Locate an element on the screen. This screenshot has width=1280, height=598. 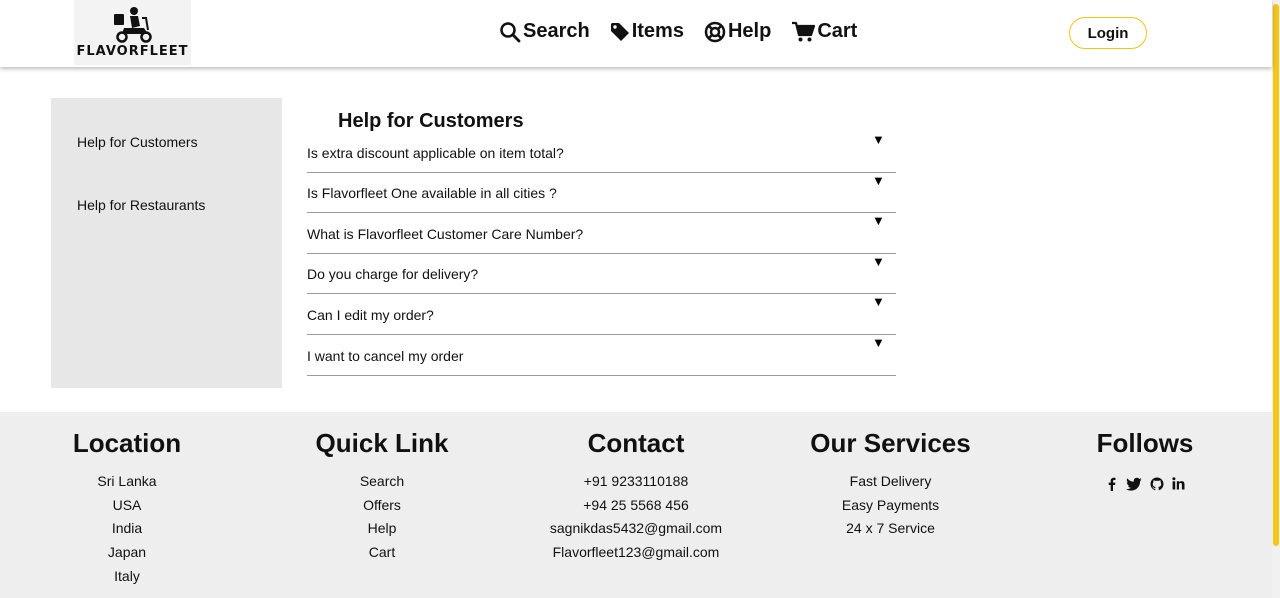
contact-phone: +94 25 5568 456 is located at coordinates (636, 506).